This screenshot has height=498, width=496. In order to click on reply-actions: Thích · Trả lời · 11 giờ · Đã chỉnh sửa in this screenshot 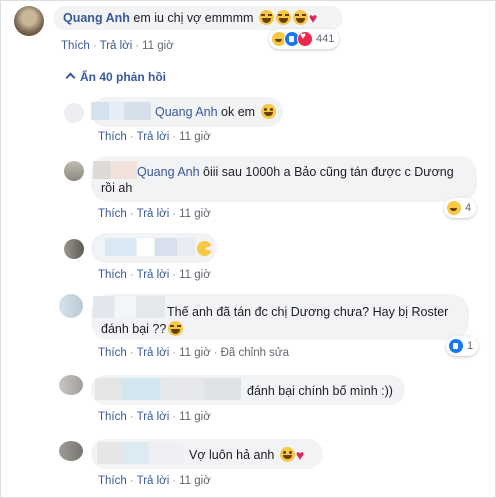, I will do `click(194, 353)`.